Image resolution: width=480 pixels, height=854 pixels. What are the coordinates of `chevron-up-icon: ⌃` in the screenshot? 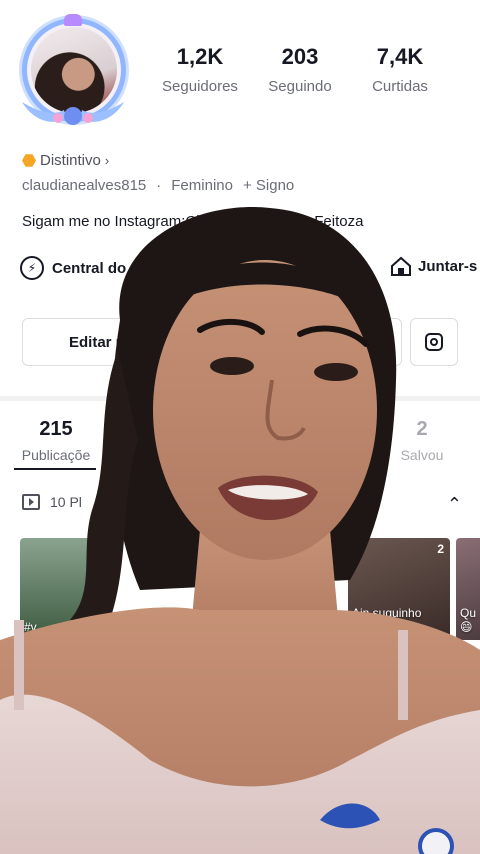 It's located at (454, 504).